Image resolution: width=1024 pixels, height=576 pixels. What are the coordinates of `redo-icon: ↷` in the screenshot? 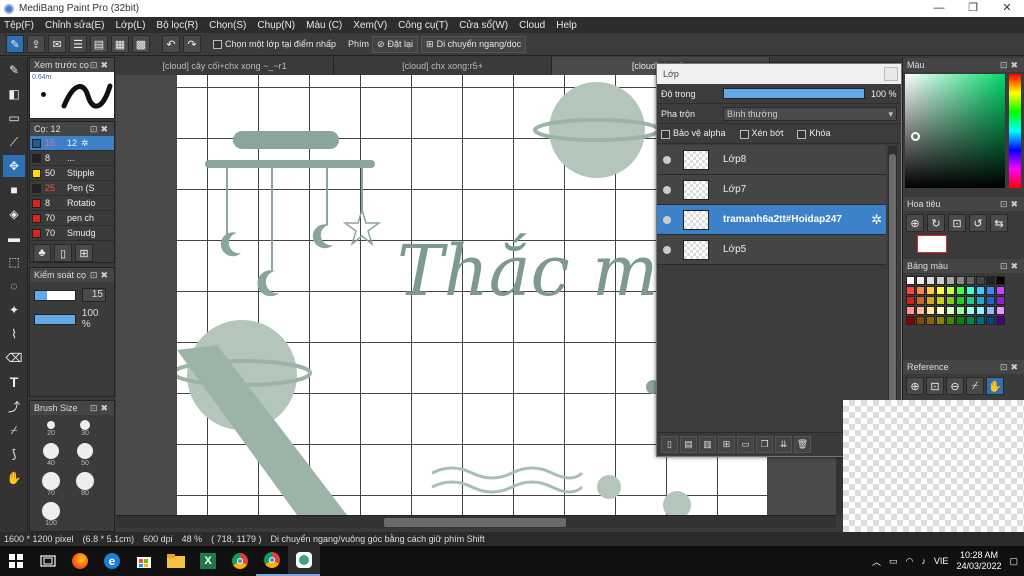 It's located at (192, 44).